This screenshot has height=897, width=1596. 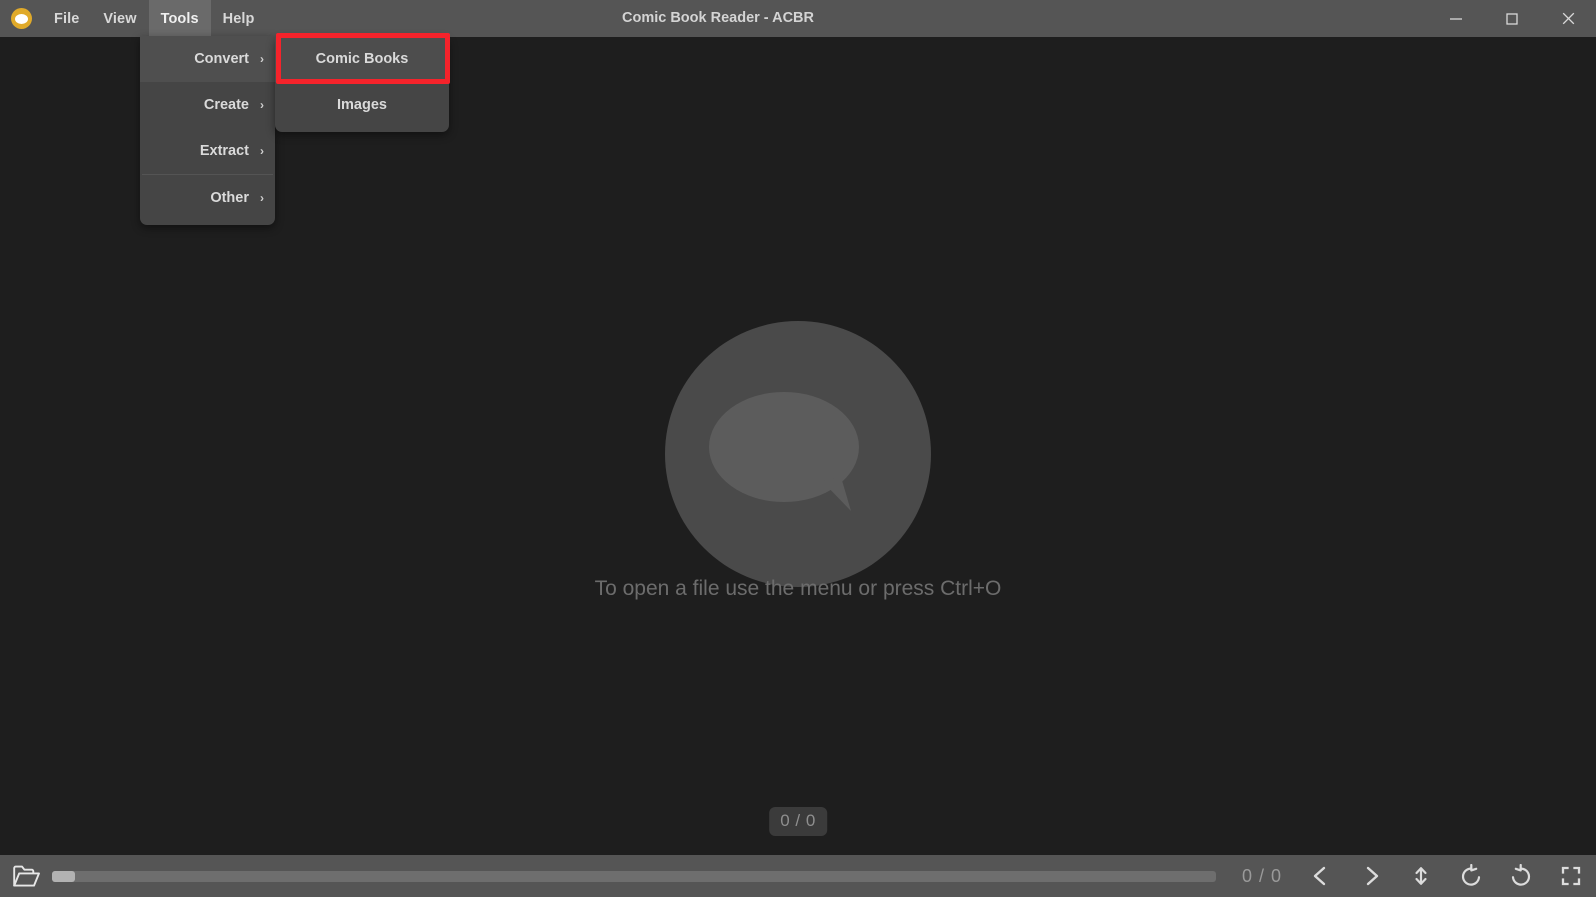 I want to click on fit-height-button, so click(x=1421, y=876).